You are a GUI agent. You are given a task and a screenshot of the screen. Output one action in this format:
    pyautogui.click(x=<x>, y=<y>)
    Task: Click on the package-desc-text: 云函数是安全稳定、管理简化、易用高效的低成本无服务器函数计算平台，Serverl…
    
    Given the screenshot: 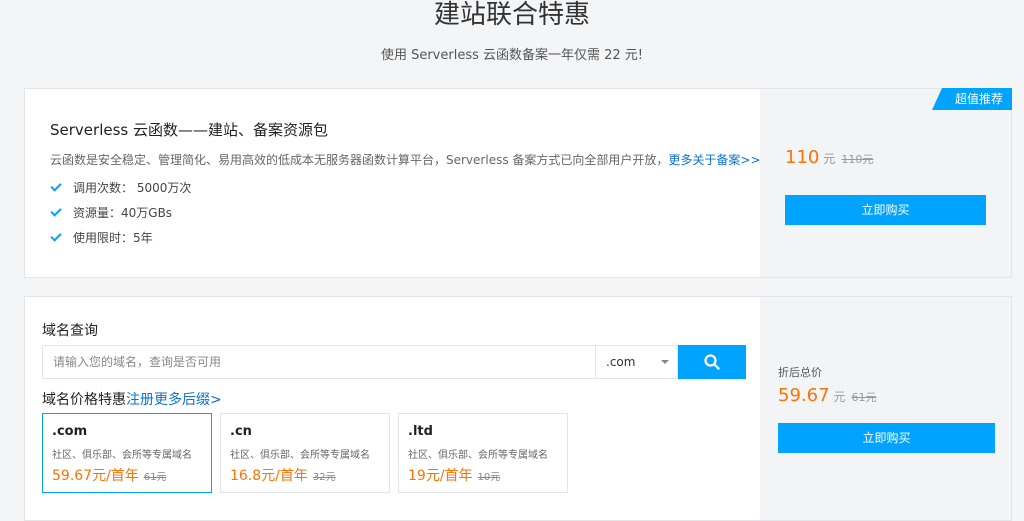 What is the action you would take?
    pyautogui.click(x=359, y=160)
    